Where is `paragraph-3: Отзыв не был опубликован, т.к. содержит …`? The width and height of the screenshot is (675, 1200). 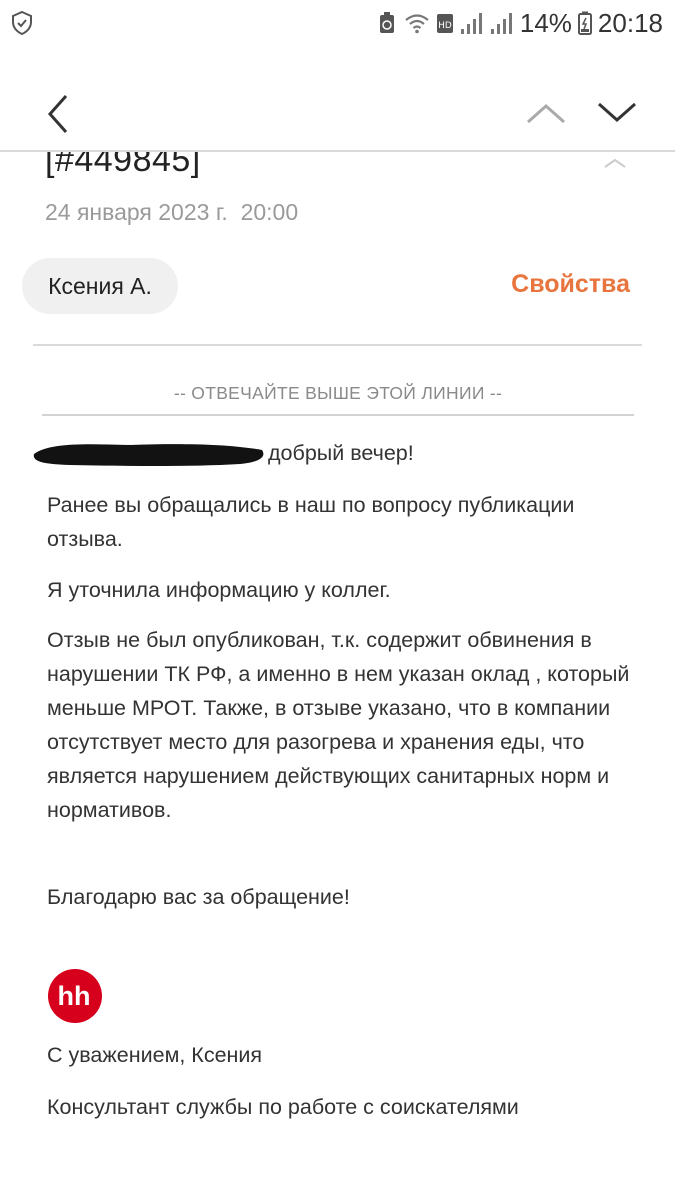 paragraph-3: Отзыв не был опубликован, т.к. содержит … is located at coordinates (338, 725).